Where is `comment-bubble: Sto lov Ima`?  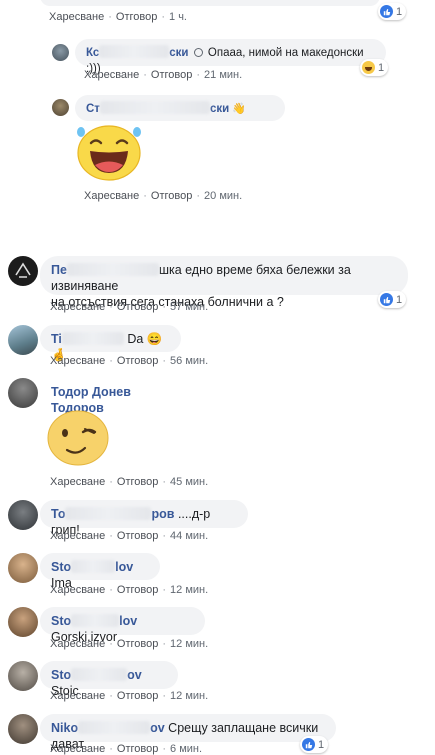 comment-bubble: Sto lov Ima is located at coordinates (100, 571).